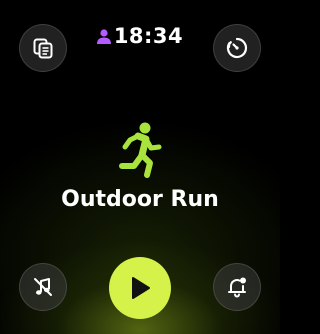 This screenshot has height=334, width=320. I want to click on stopwatch-icon, so click(237, 48).